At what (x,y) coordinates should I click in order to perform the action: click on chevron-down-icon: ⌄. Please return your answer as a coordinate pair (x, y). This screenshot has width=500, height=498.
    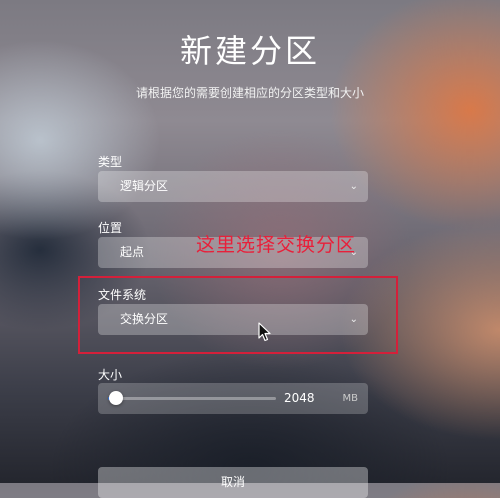
    Looking at the image, I should click on (353, 186).